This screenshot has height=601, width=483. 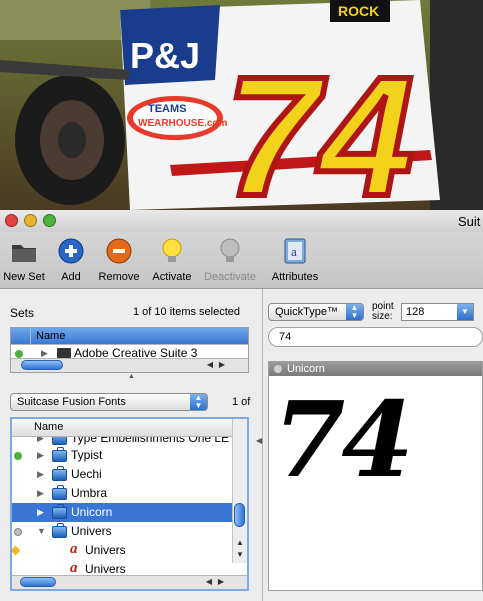 I want to click on font-list-item-selected: ▶ Unicorn, so click(x=122, y=512).